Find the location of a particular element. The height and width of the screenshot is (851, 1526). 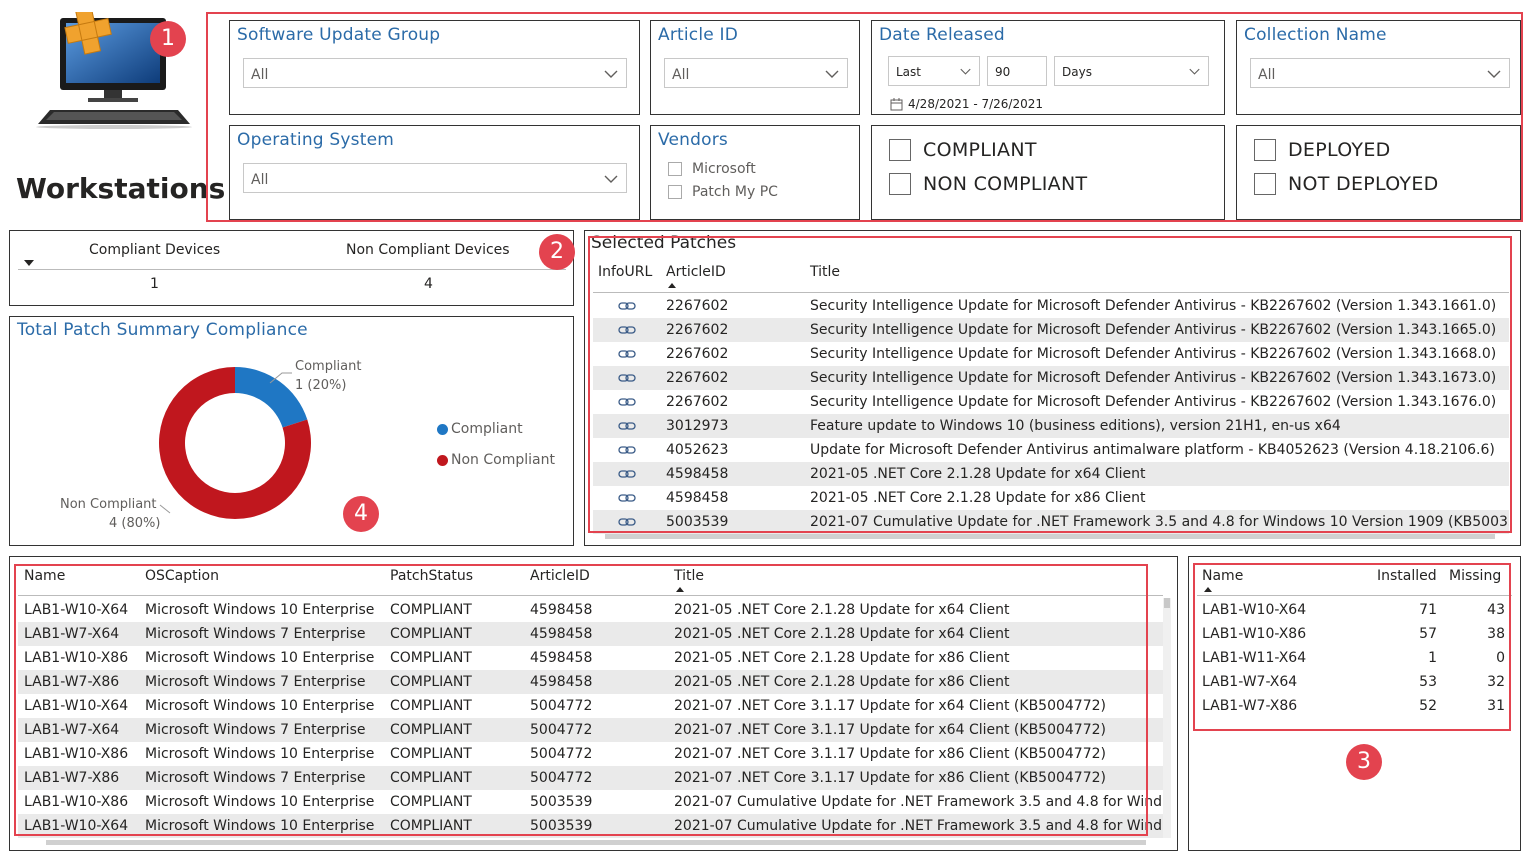

legend-item-noncompliant: Non Compliant is located at coordinates (496, 460).